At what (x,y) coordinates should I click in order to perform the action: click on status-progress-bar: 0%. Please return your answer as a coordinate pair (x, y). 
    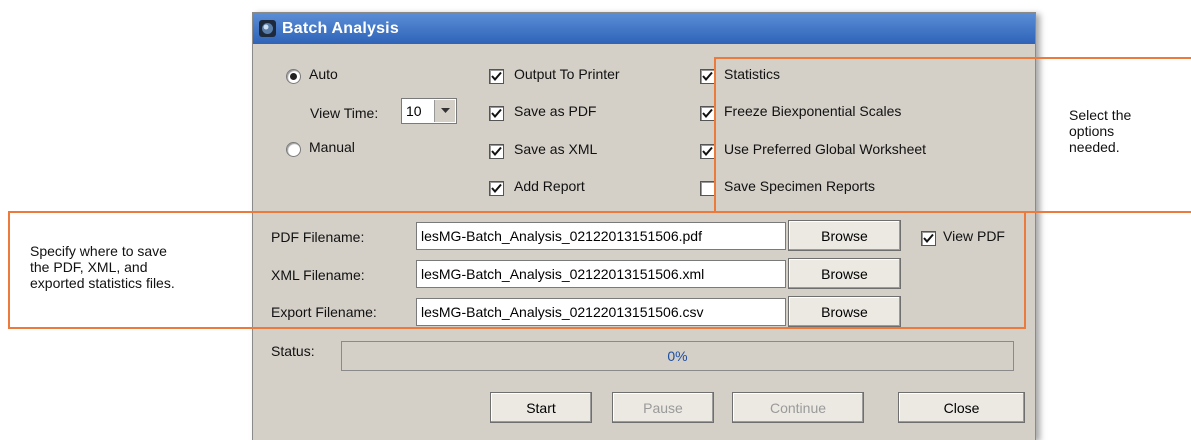
    Looking at the image, I should click on (677, 356).